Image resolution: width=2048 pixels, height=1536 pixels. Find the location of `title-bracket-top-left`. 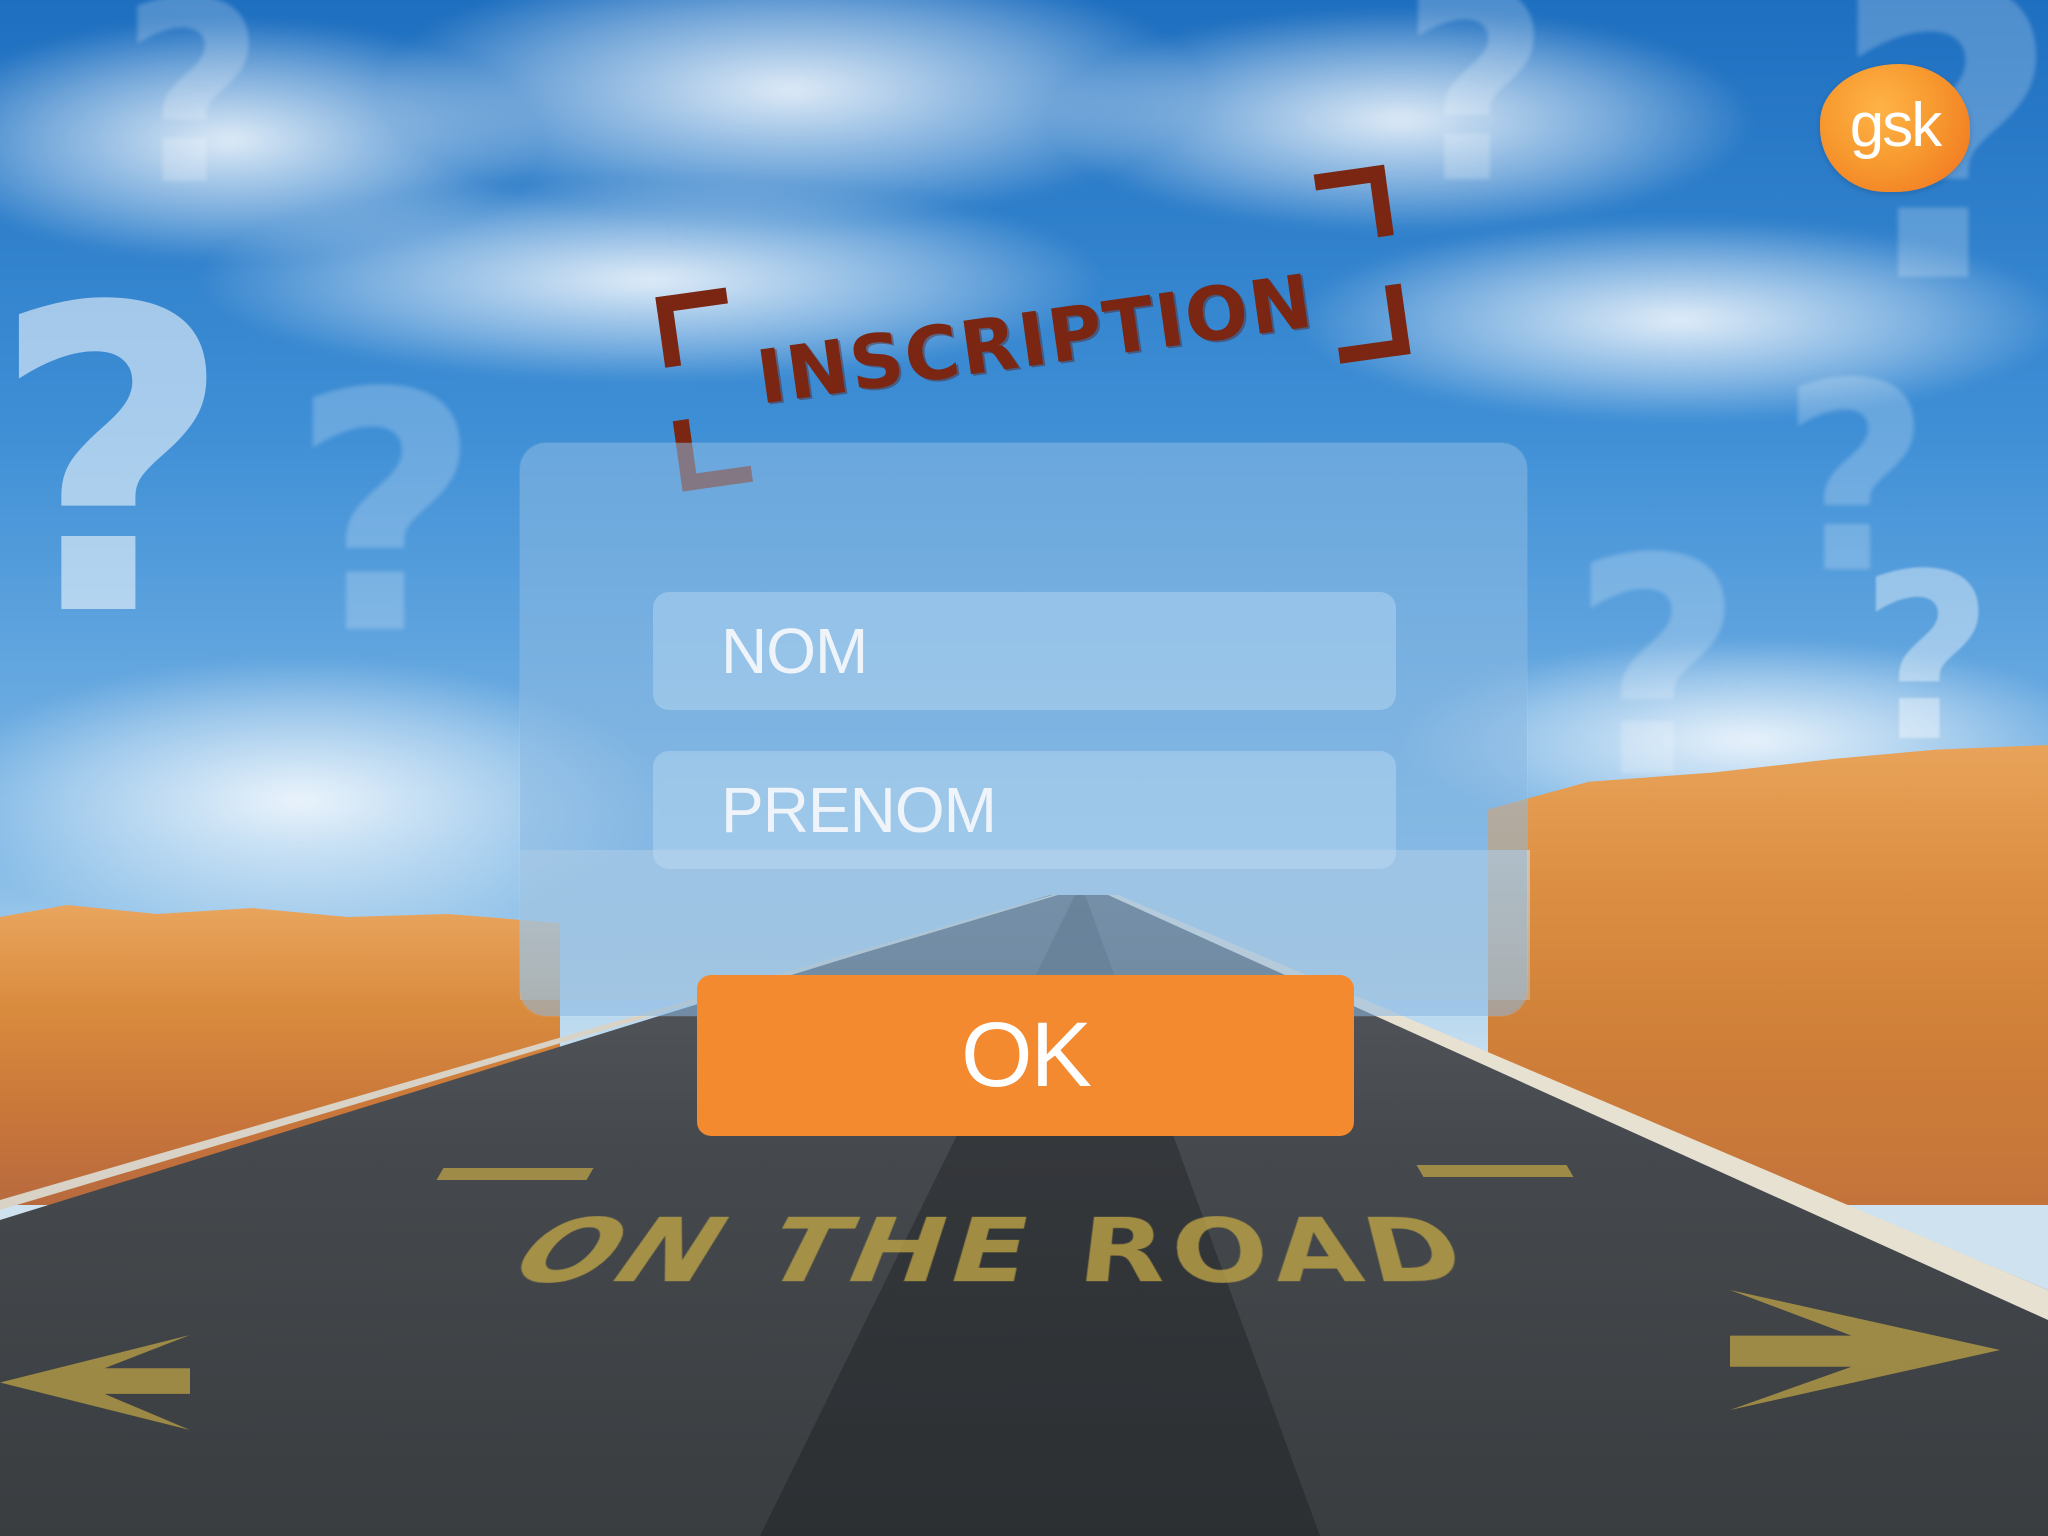

title-bracket-top-left is located at coordinates (695, 327).